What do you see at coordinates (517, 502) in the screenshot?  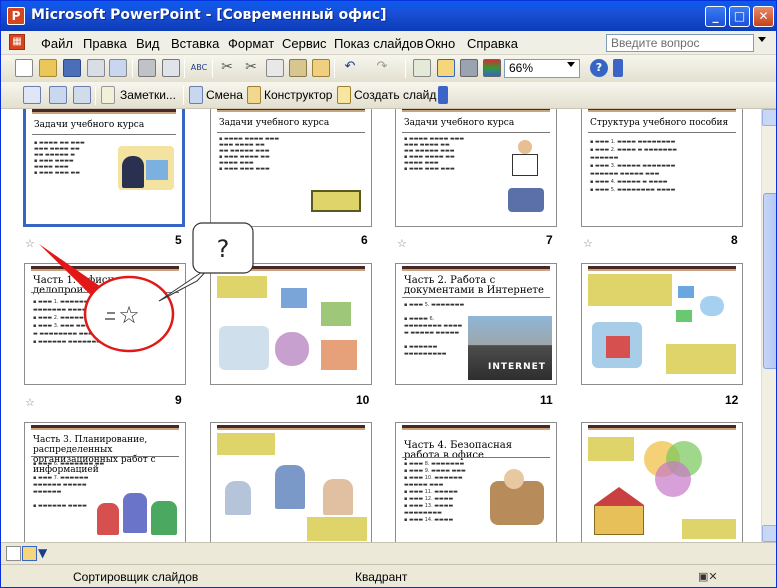 I see `safety-clipart` at bounding box center [517, 502].